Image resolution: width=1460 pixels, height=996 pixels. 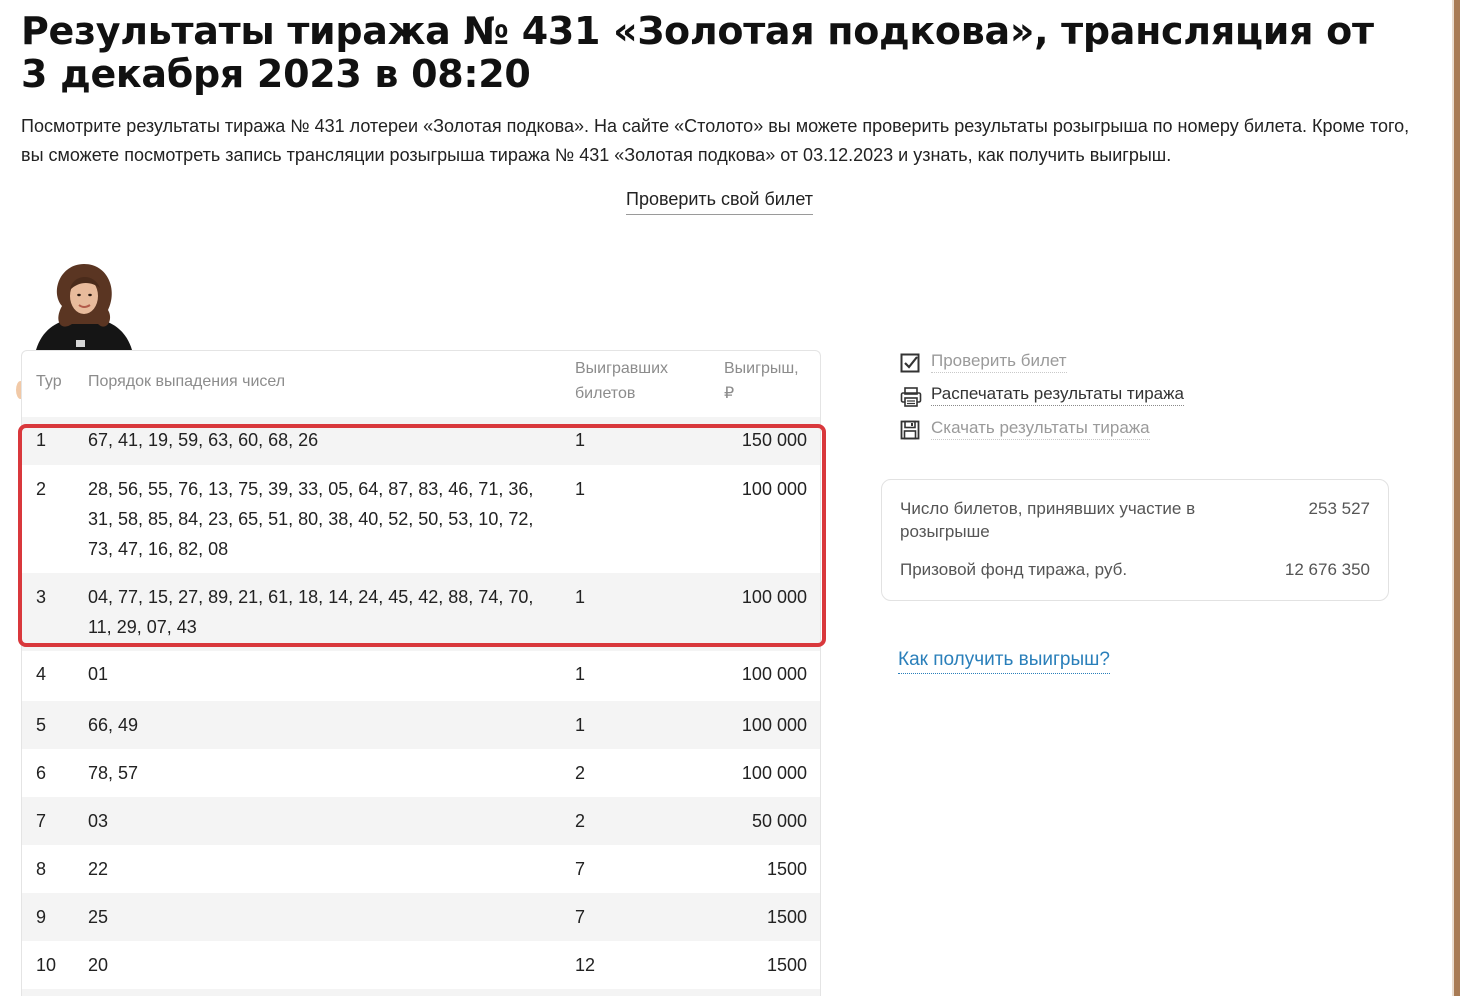 What do you see at coordinates (98, 674) in the screenshot?
I see `cell-numbers: 01` at bounding box center [98, 674].